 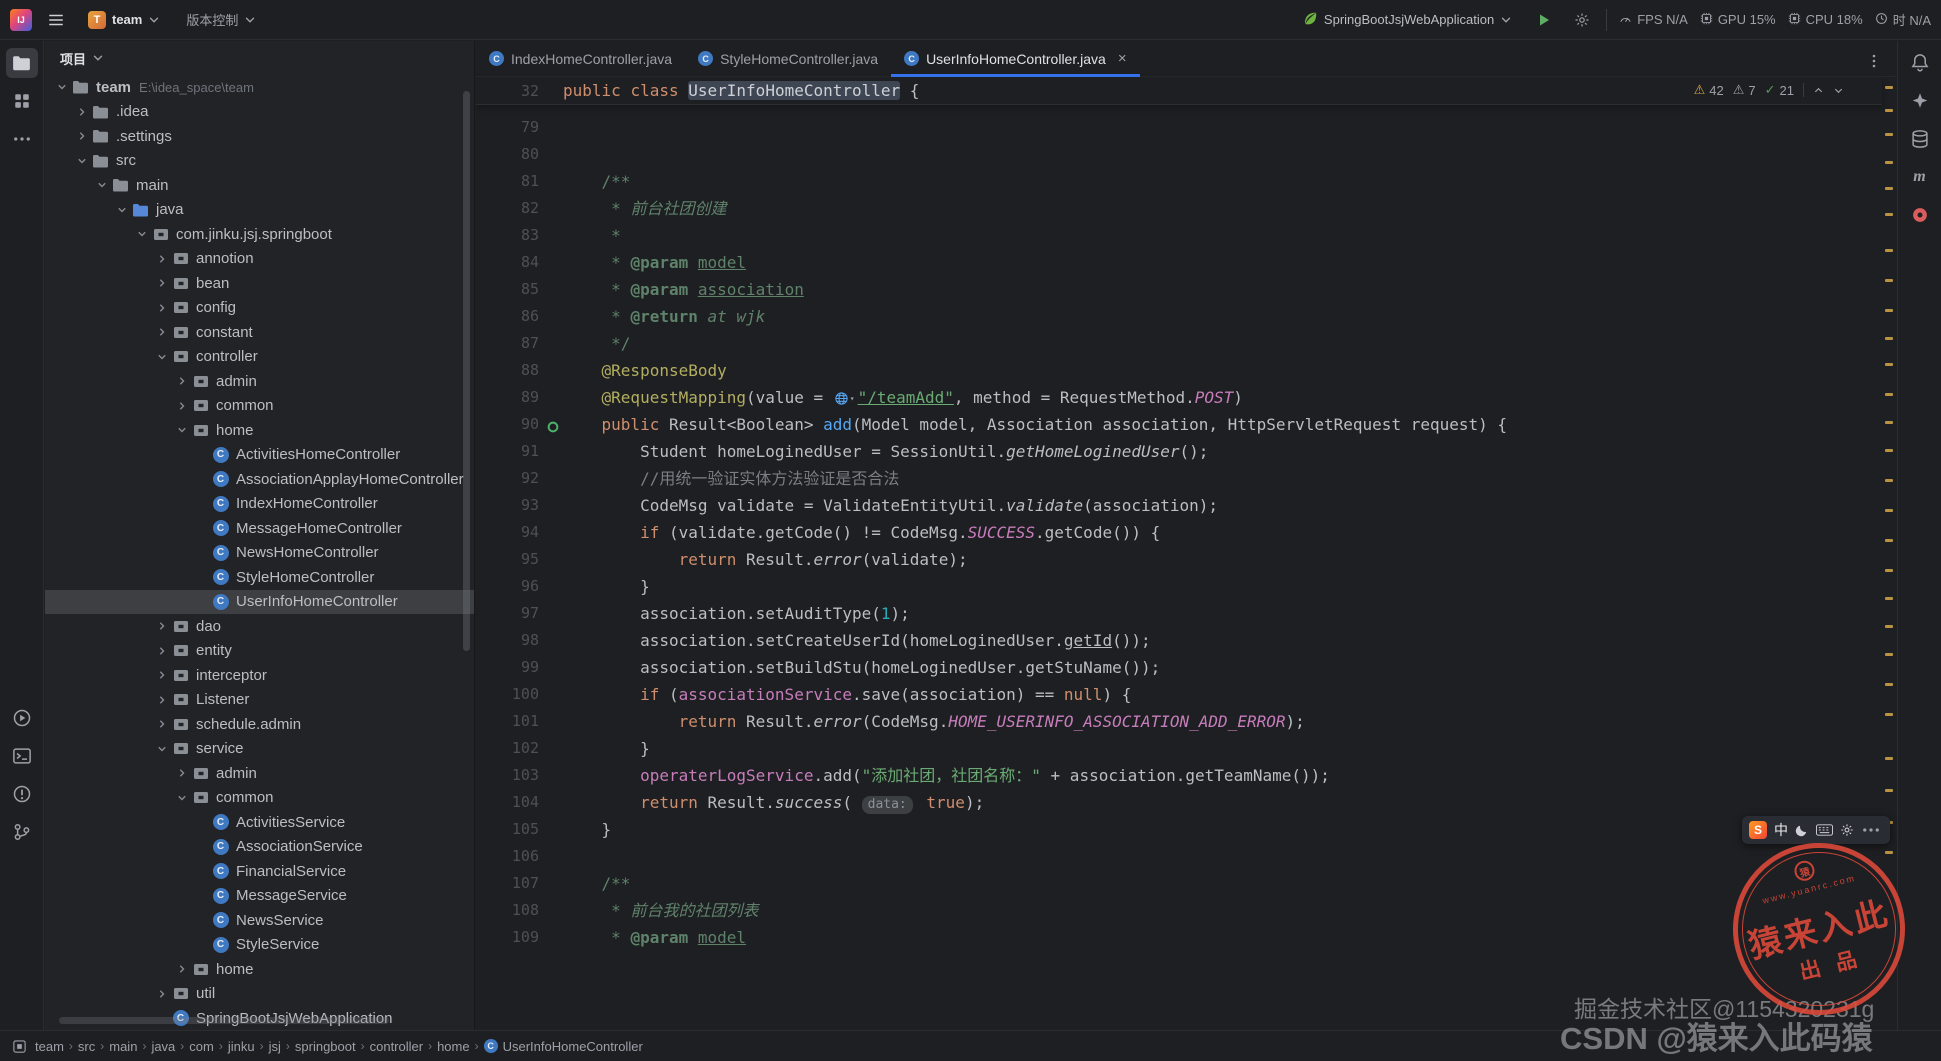 What do you see at coordinates (519, 478) in the screenshot?
I see `line-number: 92` at bounding box center [519, 478].